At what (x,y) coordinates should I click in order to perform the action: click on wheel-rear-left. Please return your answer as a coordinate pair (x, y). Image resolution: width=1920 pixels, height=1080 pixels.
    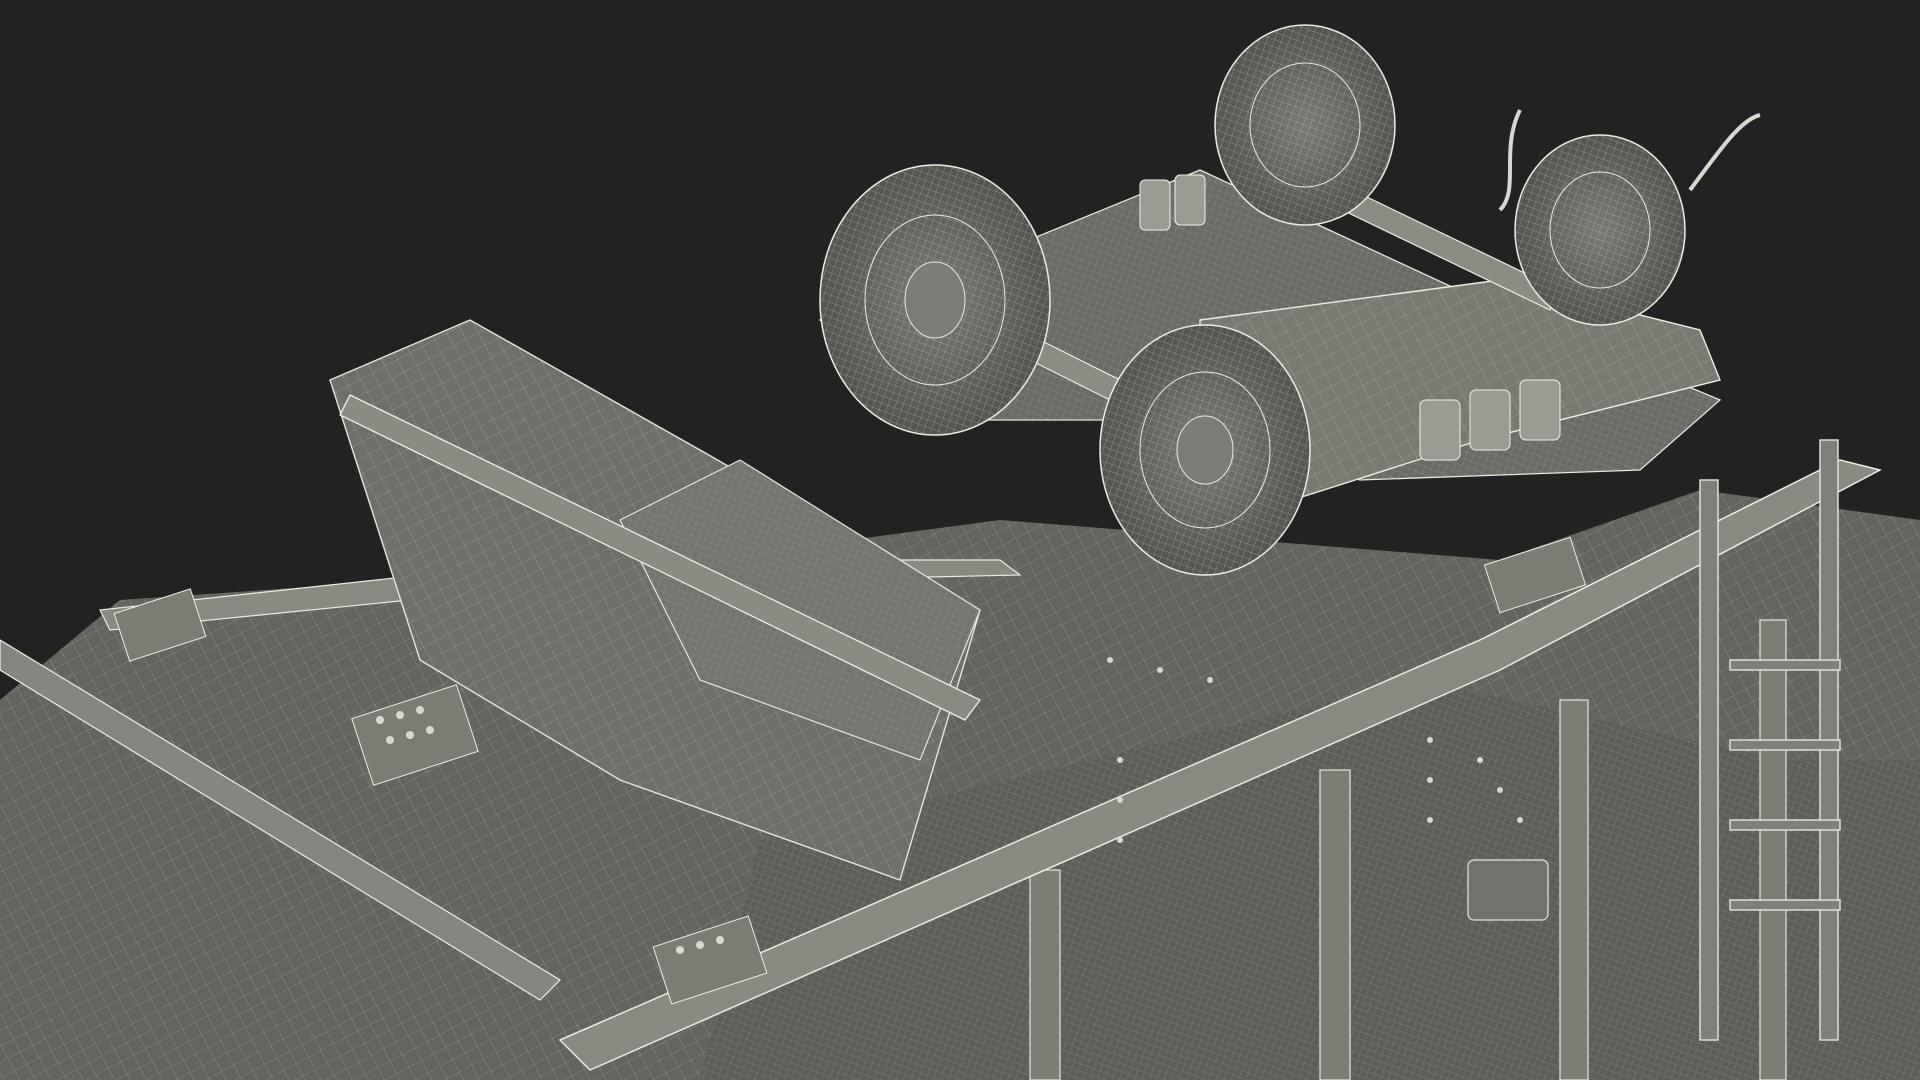
    Looking at the image, I should click on (1305, 125).